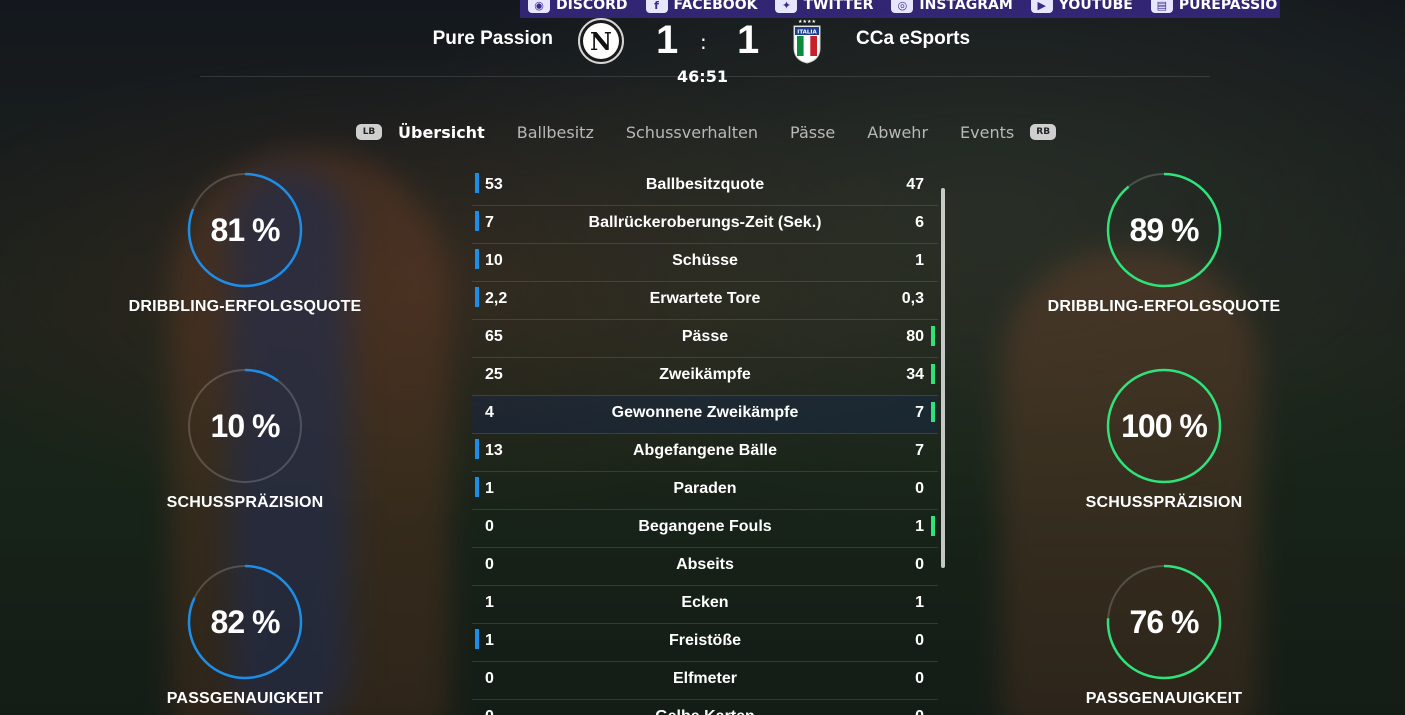 The width and height of the screenshot is (1405, 715). What do you see at coordinates (807, 41) in the screenshot?
I see `away-team-crest: ★★★★ ITALIA` at bounding box center [807, 41].